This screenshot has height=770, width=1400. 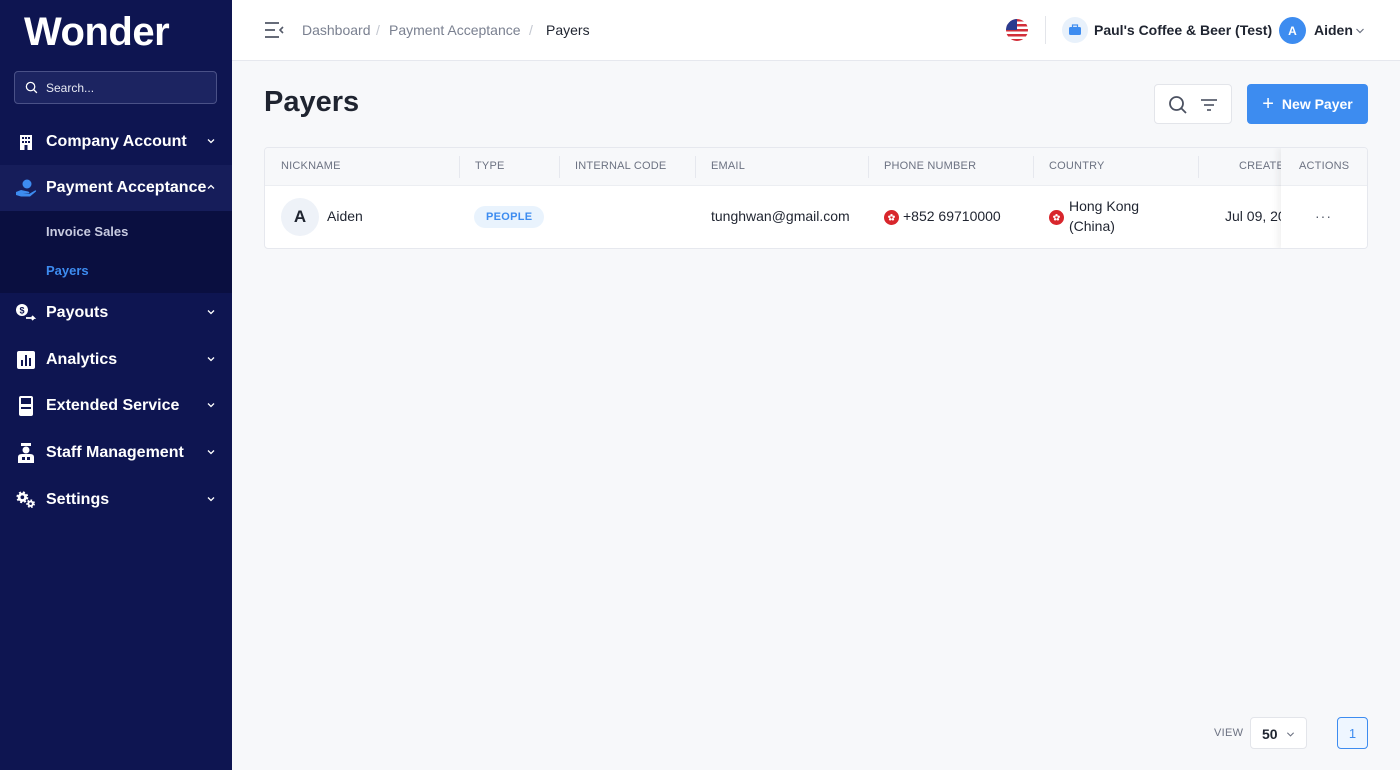 What do you see at coordinates (1104, 206) in the screenshot?
I see `payer-country-line1: Hong Kong` at bounding box center [1104, 206].